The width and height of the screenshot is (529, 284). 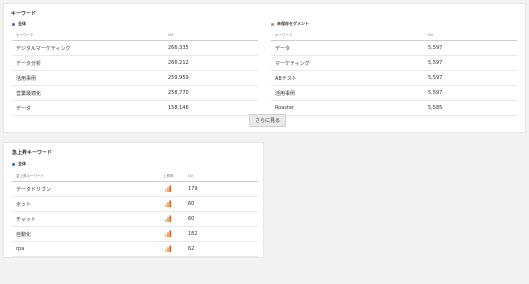 I want to click on table-row: ABテスト 5,597, so click(x=394, y=78).